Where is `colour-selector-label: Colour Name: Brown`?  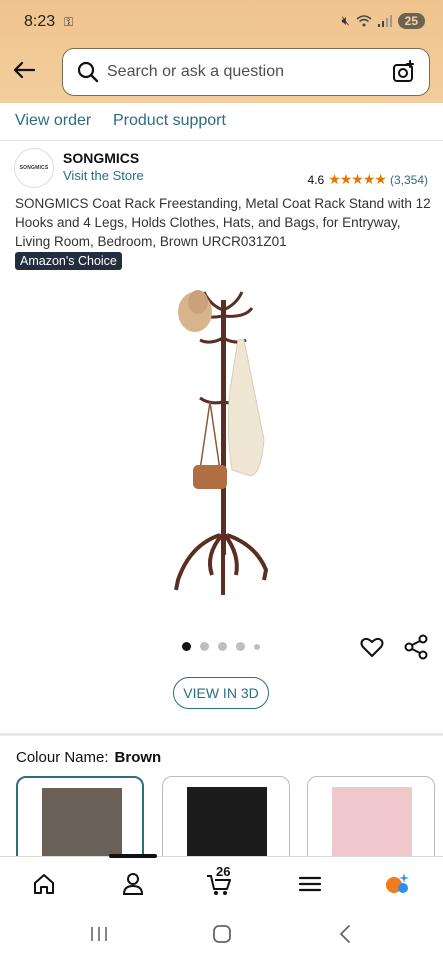
colour-selector-label: Colour Name: Brown is located at coordinates (88, 757).